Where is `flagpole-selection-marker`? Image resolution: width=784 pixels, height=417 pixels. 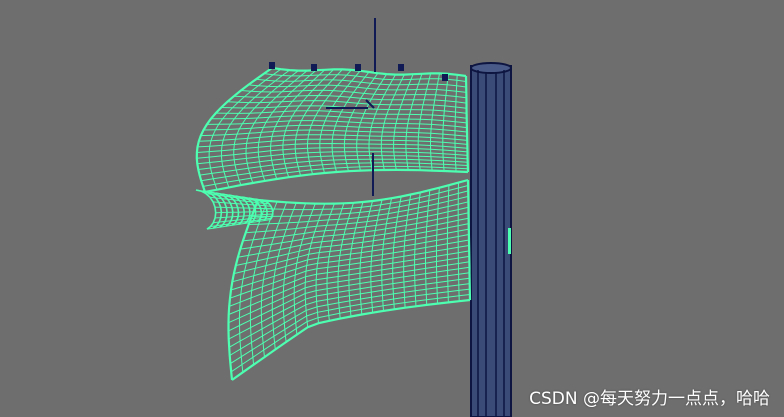
flagpole-selection-marker is located at coordinates (509, 241).